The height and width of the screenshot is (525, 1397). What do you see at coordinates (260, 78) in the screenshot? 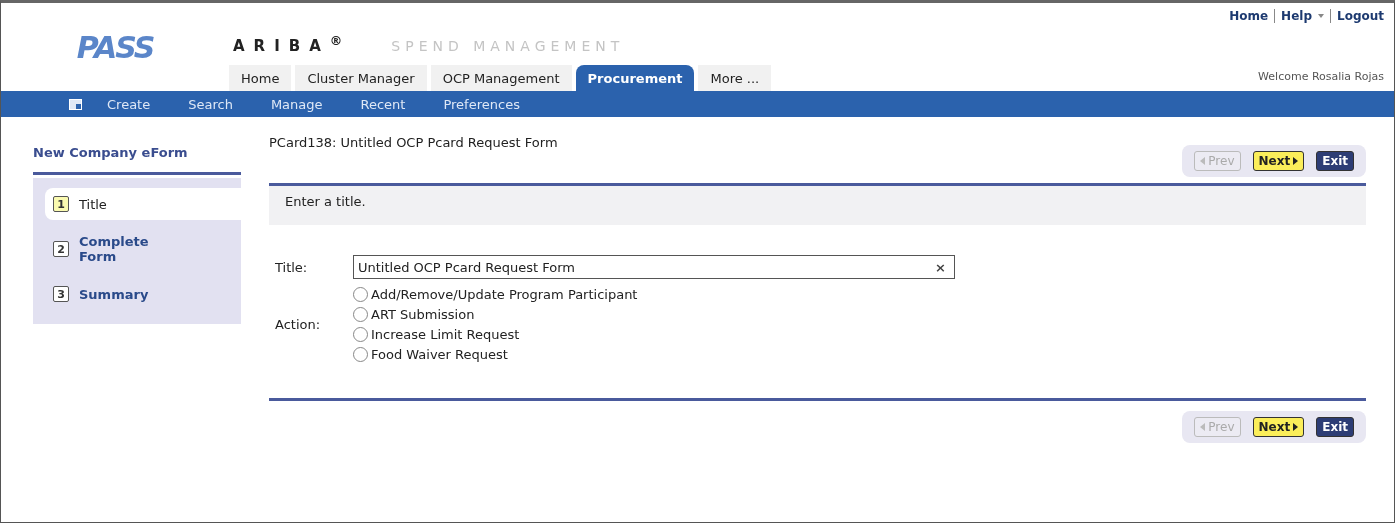
I see `nav-tab: Home` at bounding box center [260, 78].